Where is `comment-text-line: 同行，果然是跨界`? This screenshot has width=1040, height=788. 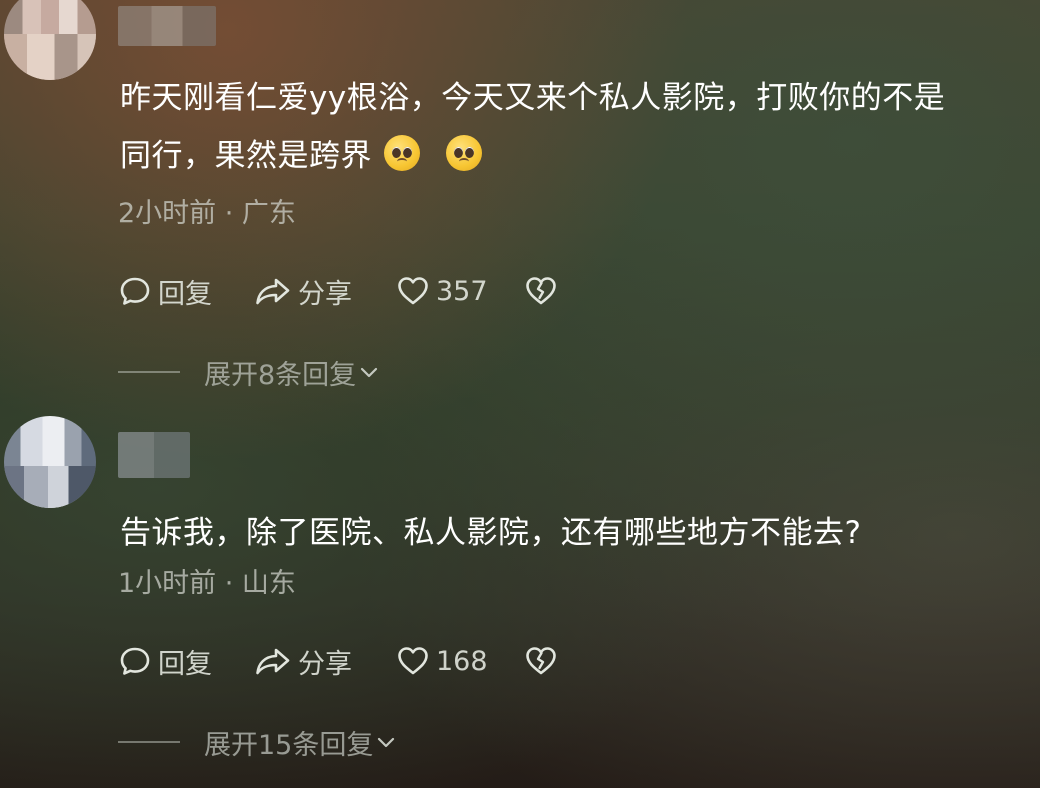
comment-text-line: 同行，果然是跨界 is located at coordinates (246, 156).